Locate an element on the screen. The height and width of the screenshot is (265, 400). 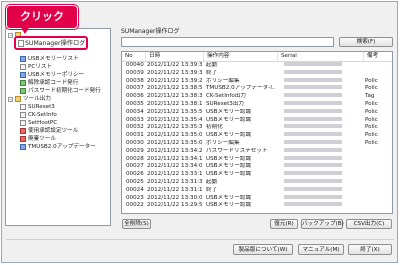
table-row: 00026 2012/11/22 13:33:19 USBメモリー認識 is located at coordinates (257, 175).